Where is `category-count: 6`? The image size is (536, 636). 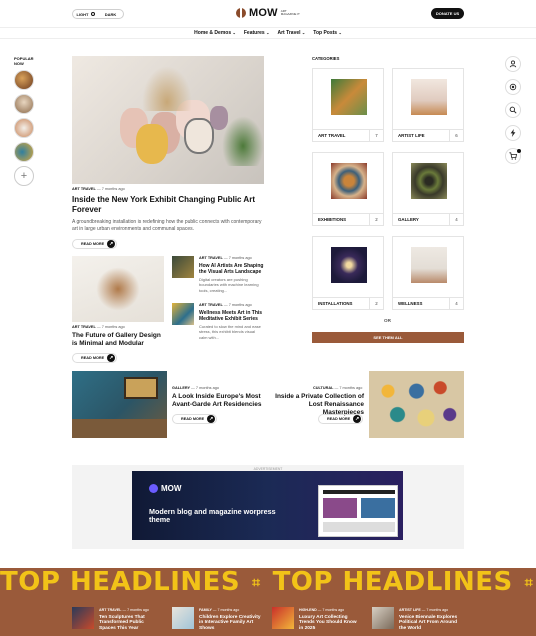 category-count: 6 is located at coordinates (456, 135).